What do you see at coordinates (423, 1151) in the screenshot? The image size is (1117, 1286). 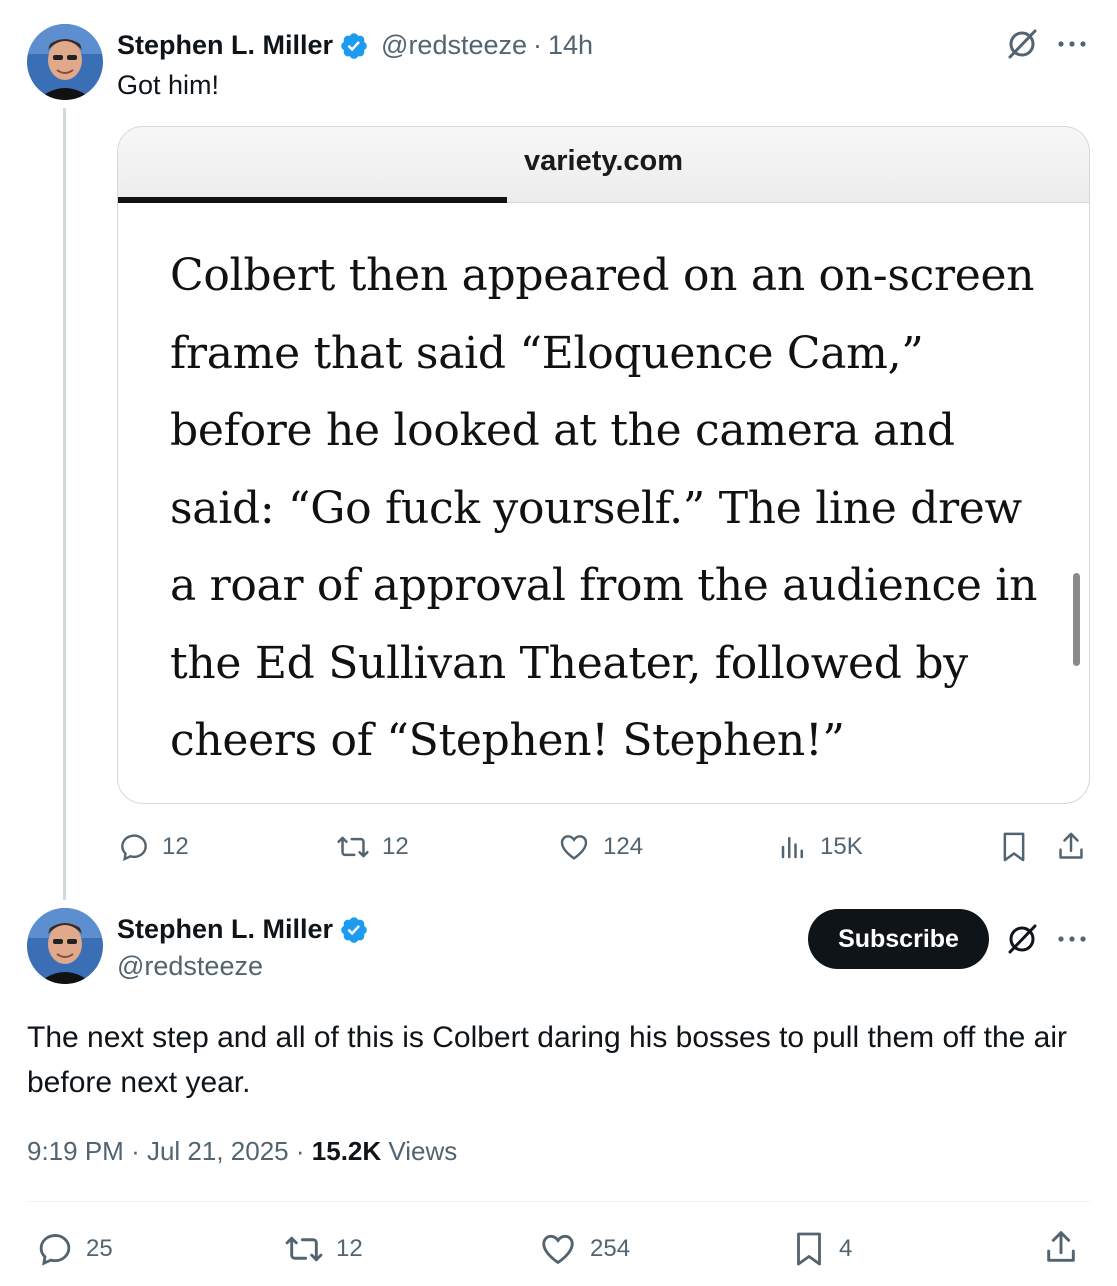 I see `views-label: Views` at bounding box center [423, 1151].